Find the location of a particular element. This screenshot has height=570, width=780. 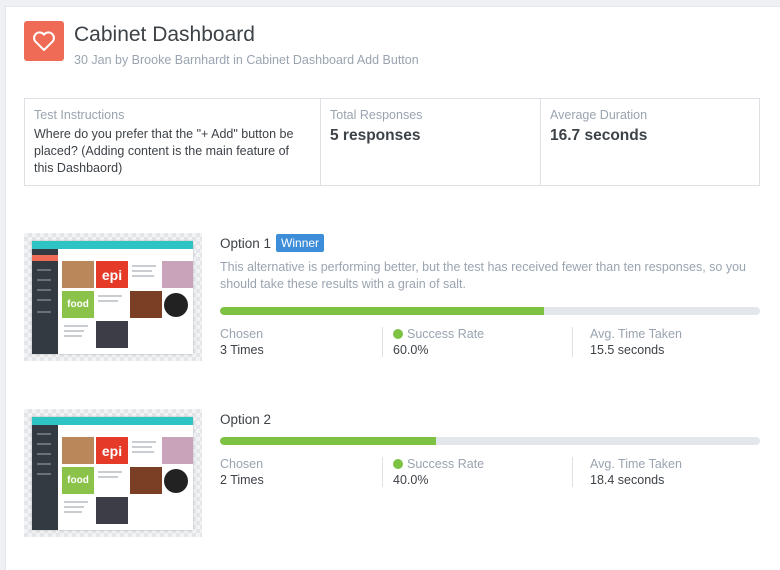

avg-time-value: 18.4 seconds is located at coordinates (627, 480).